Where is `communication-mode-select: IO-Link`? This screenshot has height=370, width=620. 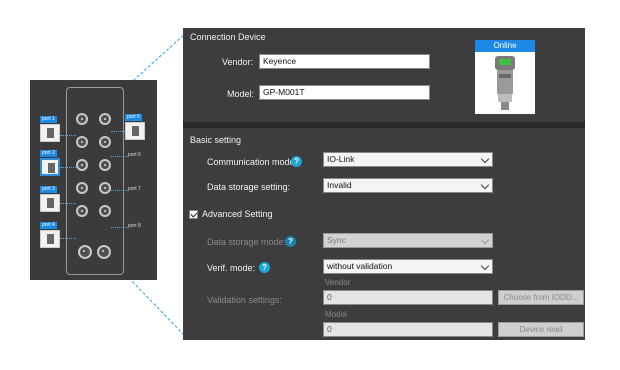 communication-mode-select: IO-Link is located at coordinates (408, 159).